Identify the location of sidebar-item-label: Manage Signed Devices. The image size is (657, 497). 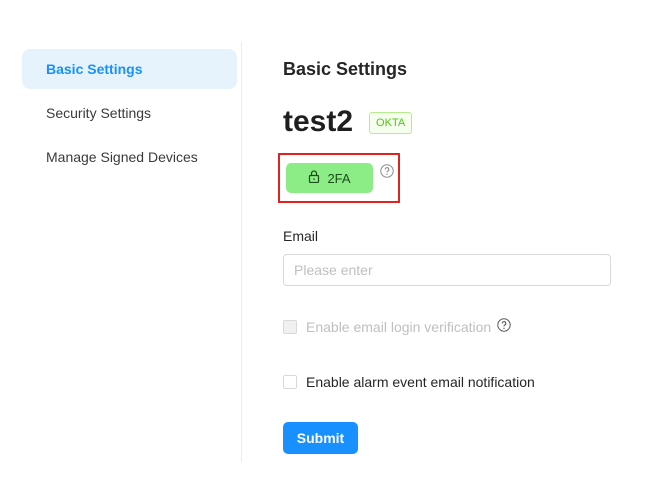
(122, 157).